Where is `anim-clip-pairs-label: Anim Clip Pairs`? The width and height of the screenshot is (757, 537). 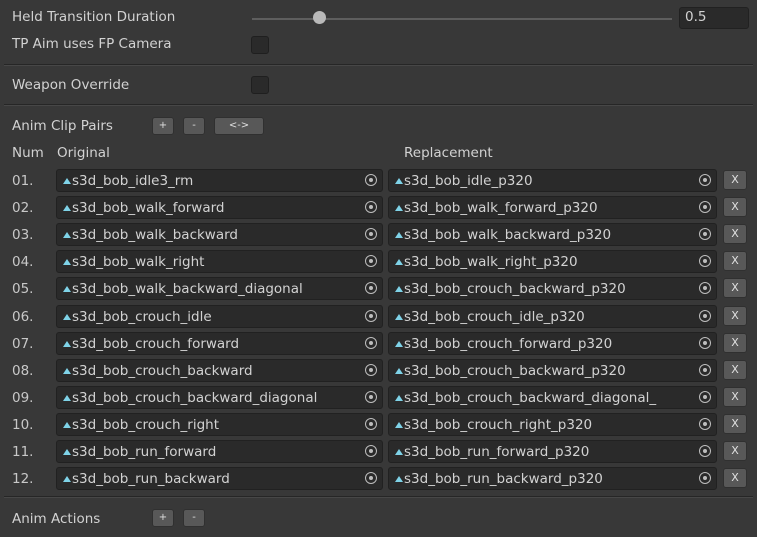 anim-clip-pairs-label: Anim Clip Pairs is located at coordinates (62, 126).